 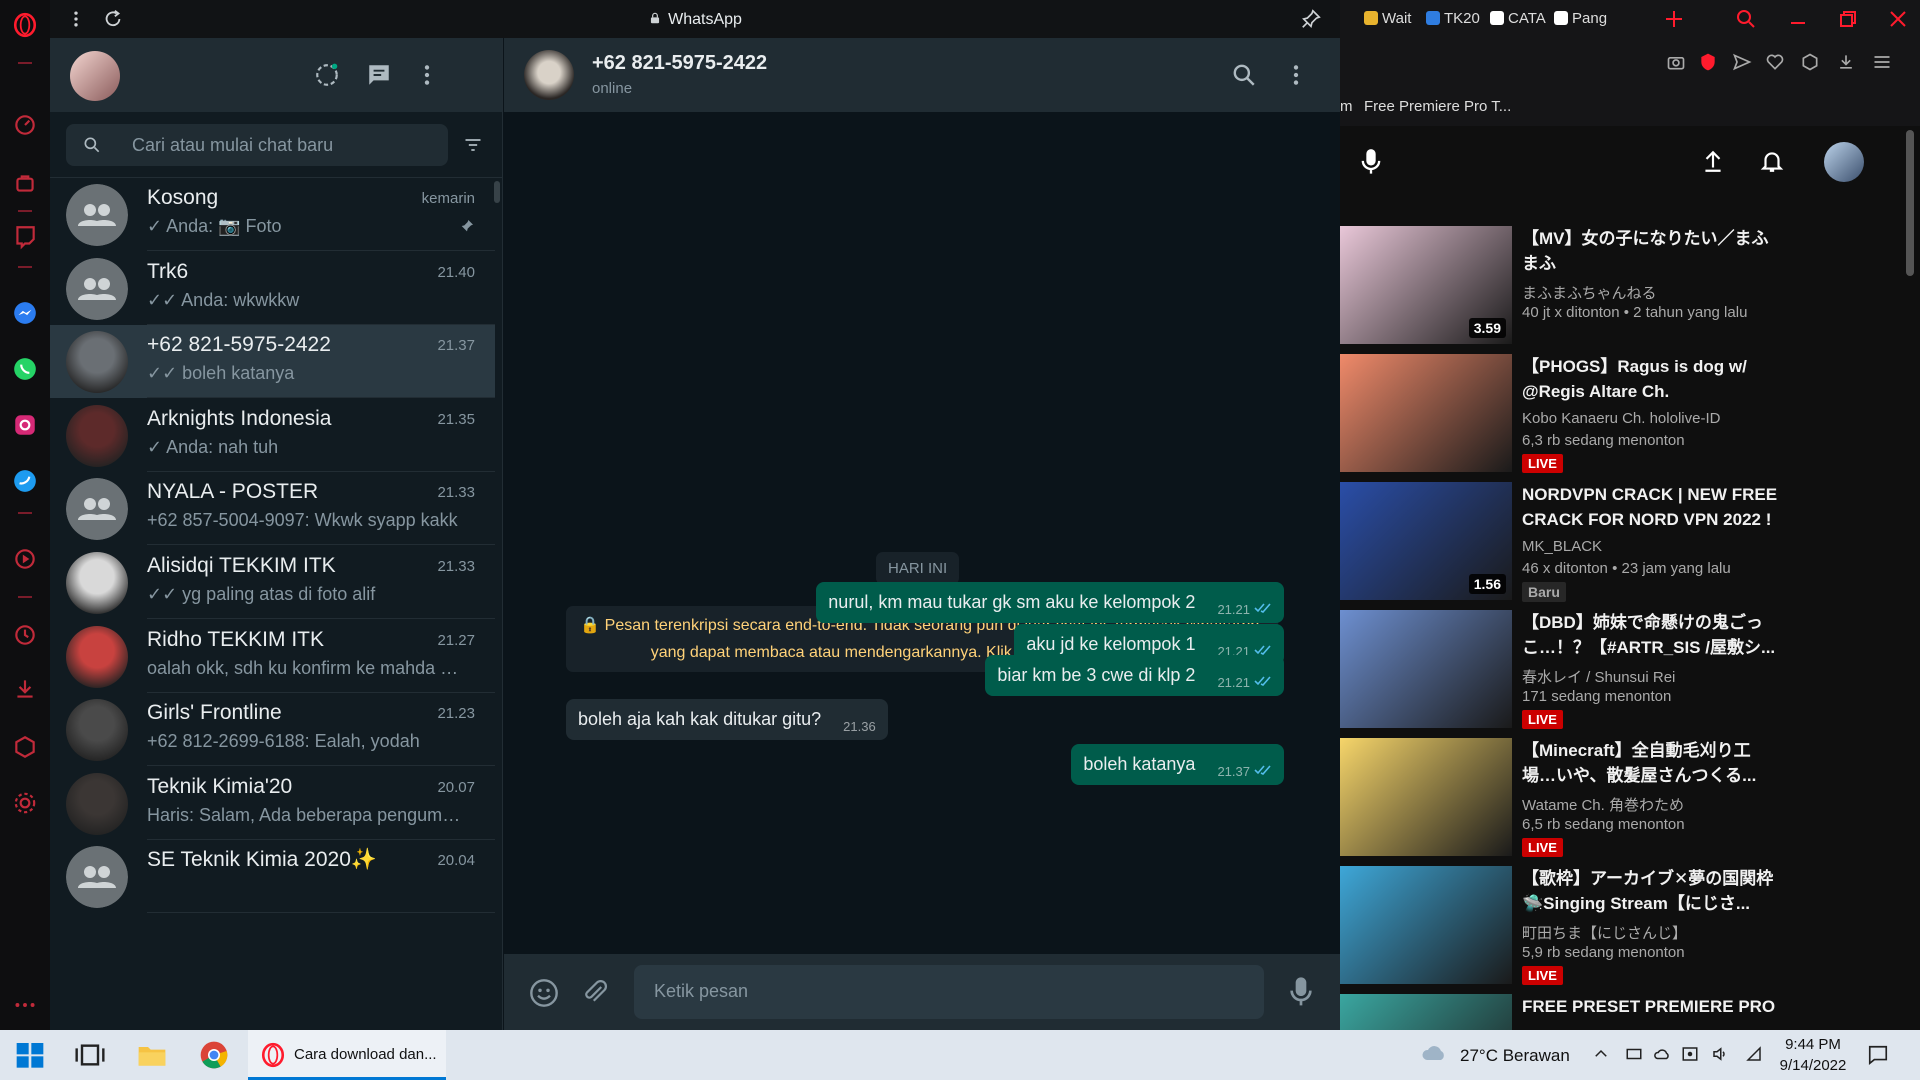 I want to click on snapshot-icon, so click(x=1676, y=62).